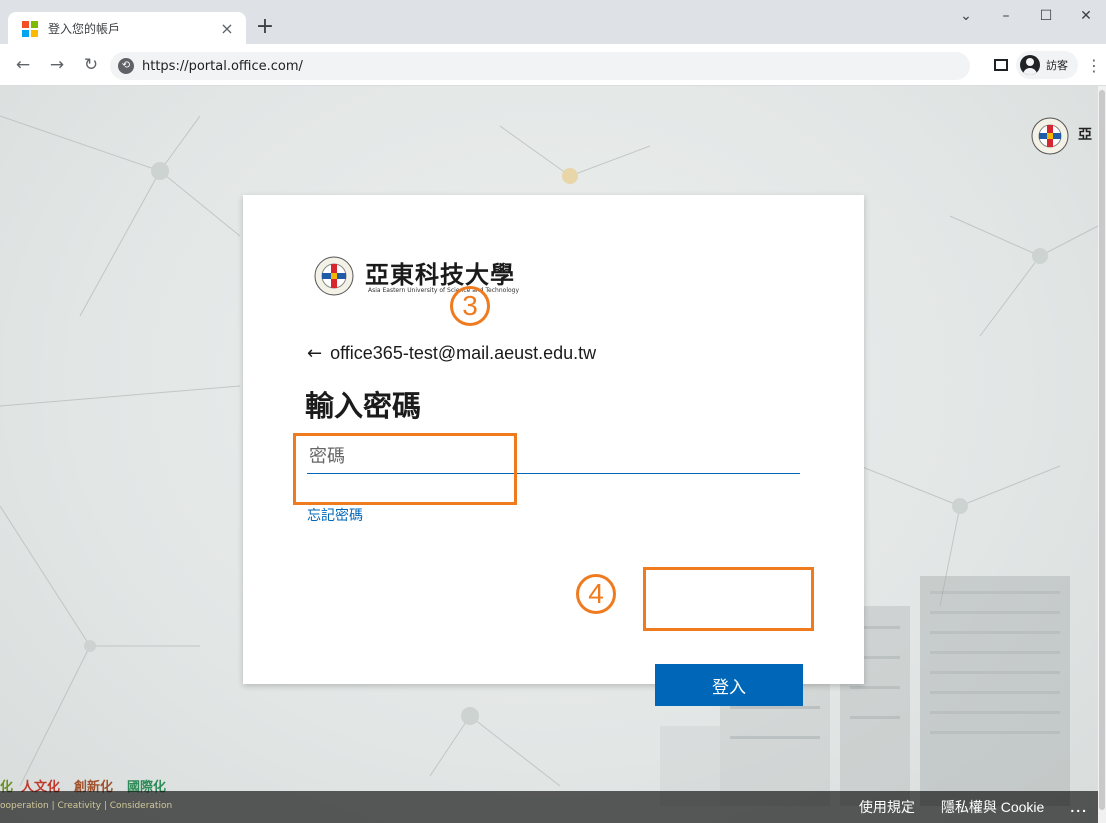 Image resolution: width=1106 pixels, height=823 pixels. Describe the element at coordinates (1050, 136) in the screenshot. I see `university-emblem-icon` at that location.